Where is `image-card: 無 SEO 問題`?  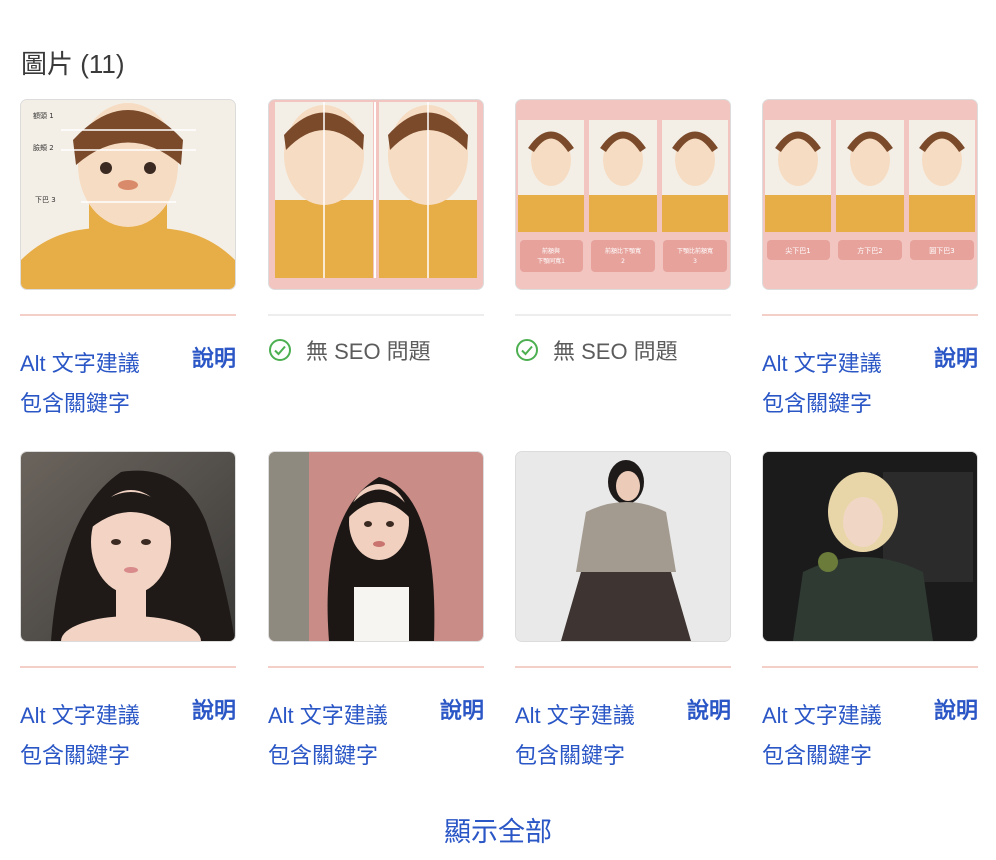
image-card: 無 SEO 問題 is located at coordinates (376, 262).